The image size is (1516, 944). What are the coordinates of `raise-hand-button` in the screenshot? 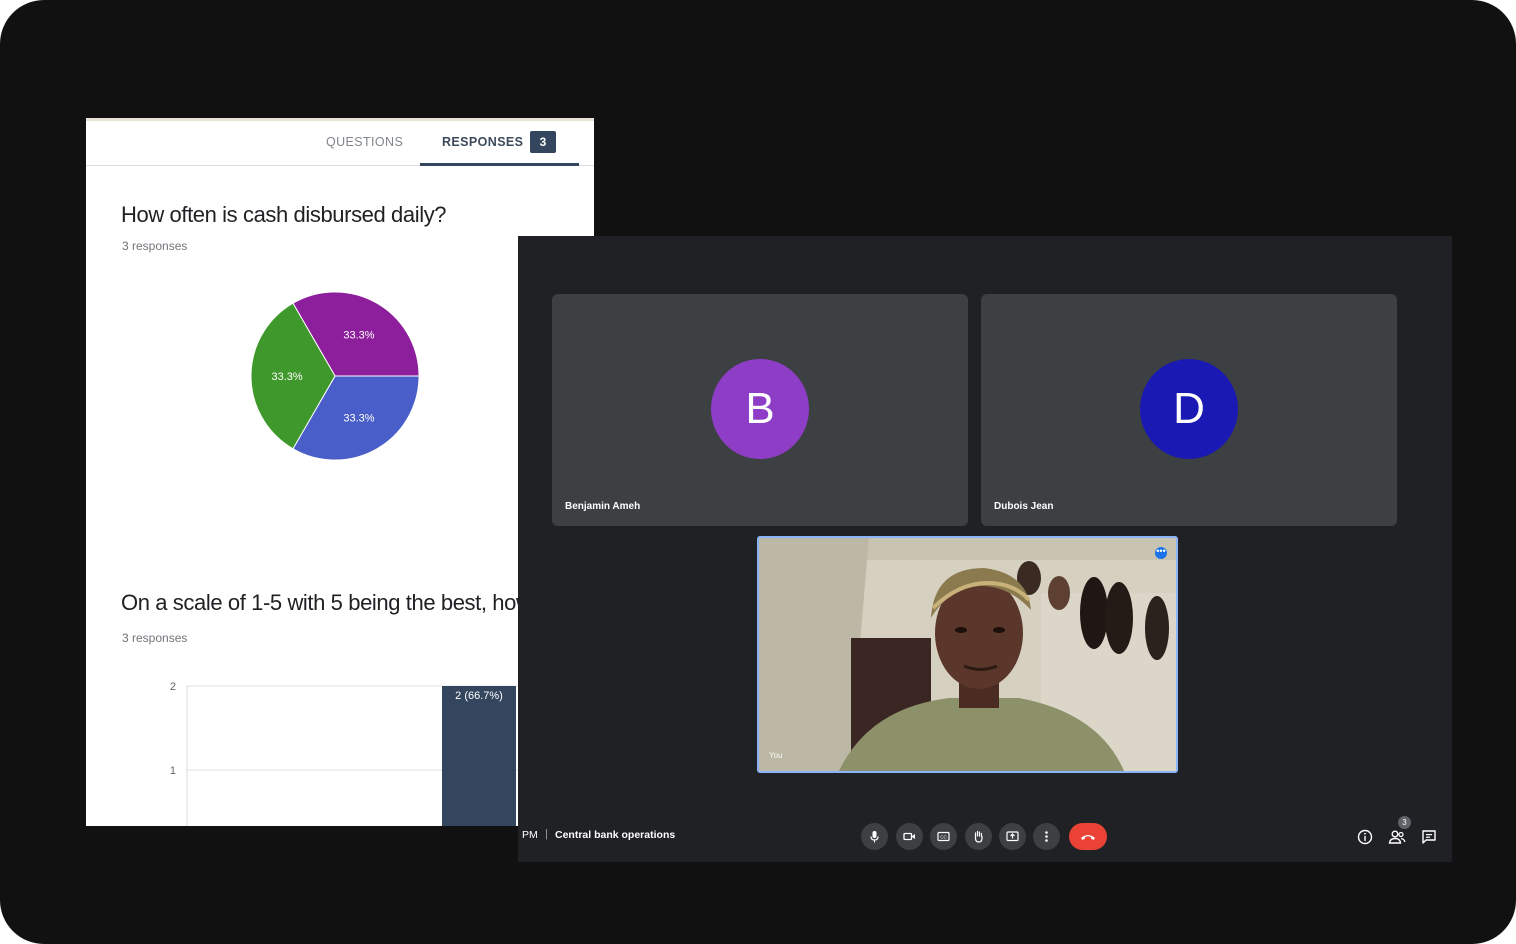 It's located at (978, 836).